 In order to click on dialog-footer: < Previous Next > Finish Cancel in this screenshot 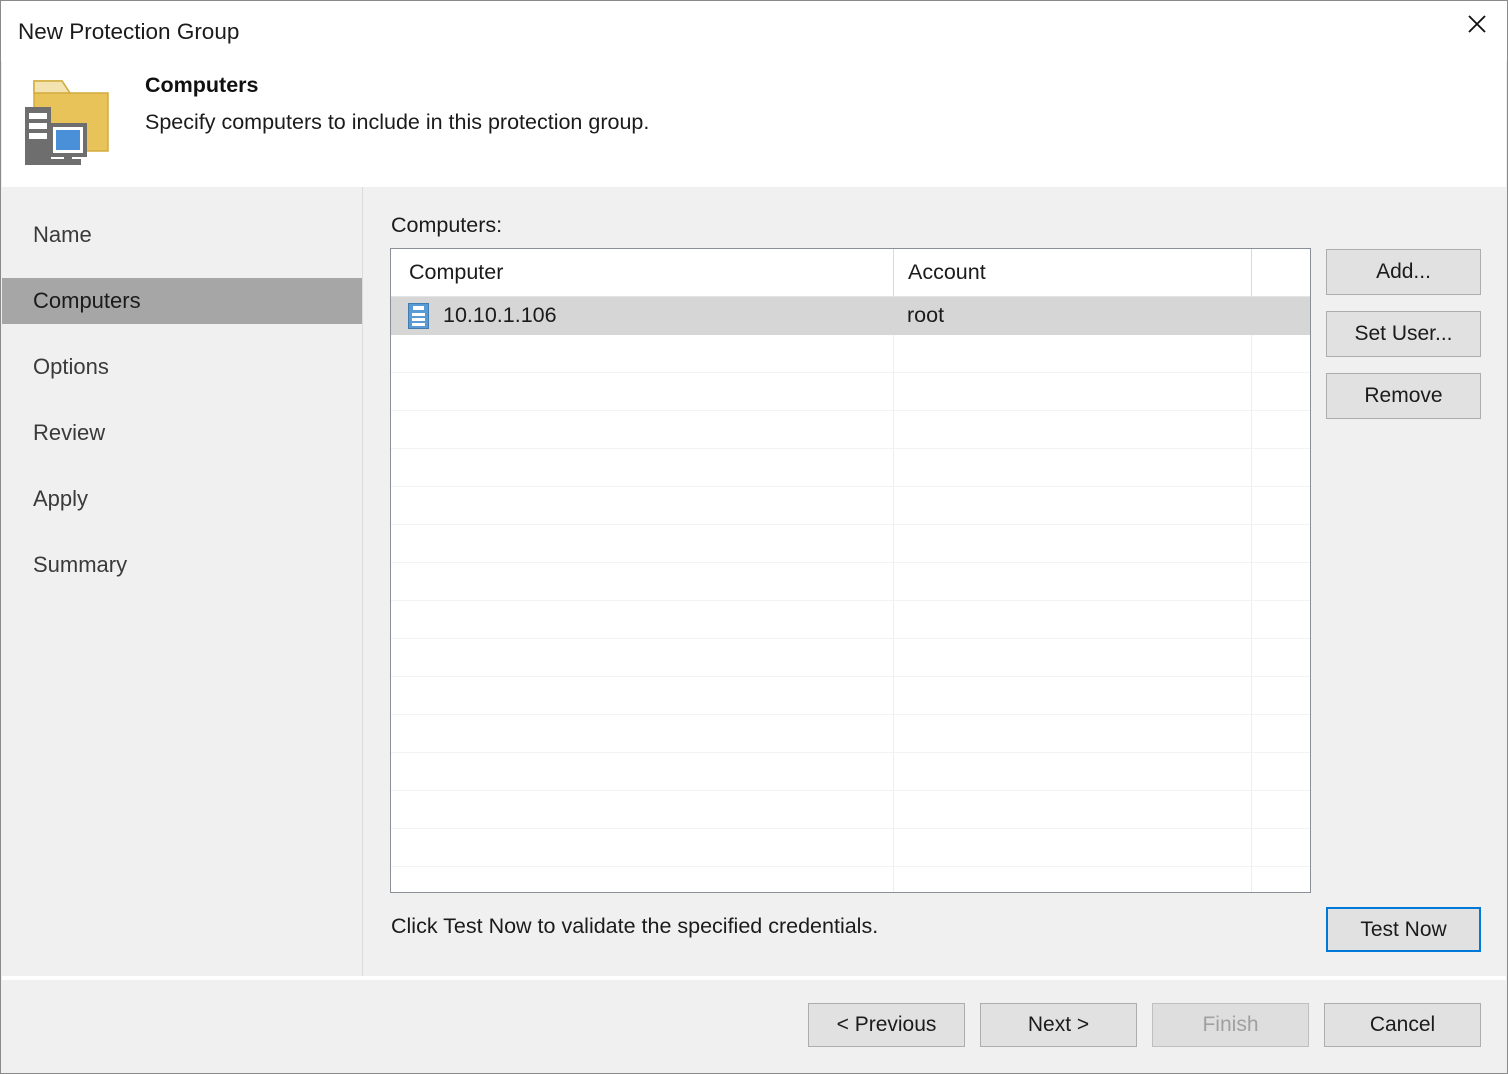, I will do `click(754, 1026)`.